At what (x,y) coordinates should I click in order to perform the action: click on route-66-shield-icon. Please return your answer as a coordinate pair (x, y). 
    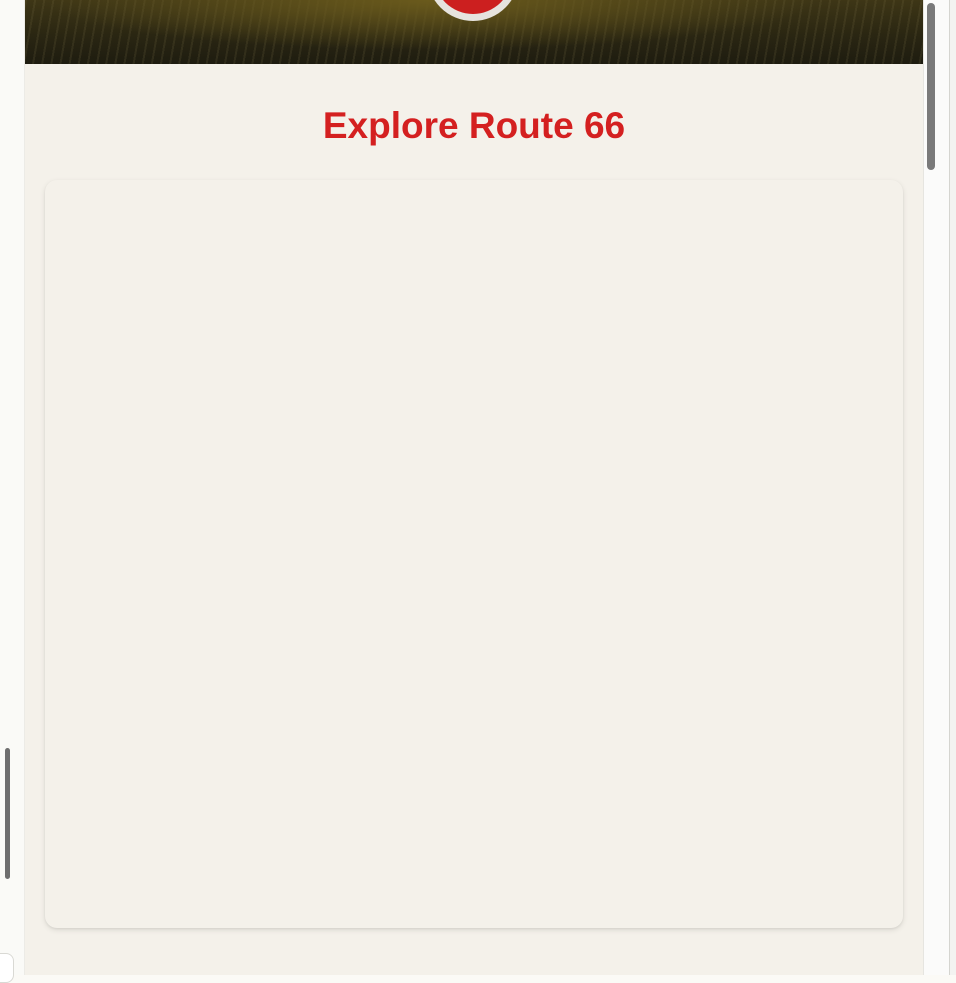
    Looking at the image, I should click on (473, 10).